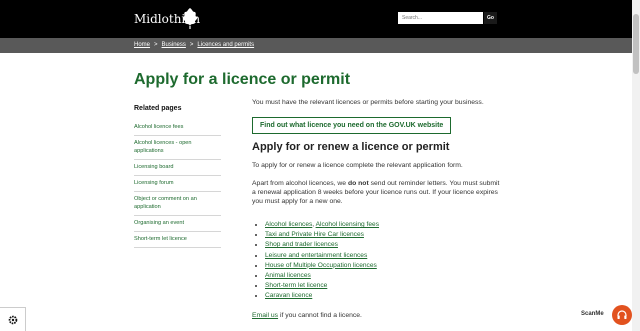 This screenshot has width=640, height=331. Describe the element at coordinates (316, 255) in the screenshot. I see `link-leisure-entertainment: Leisure and entertainment licences` at that location.